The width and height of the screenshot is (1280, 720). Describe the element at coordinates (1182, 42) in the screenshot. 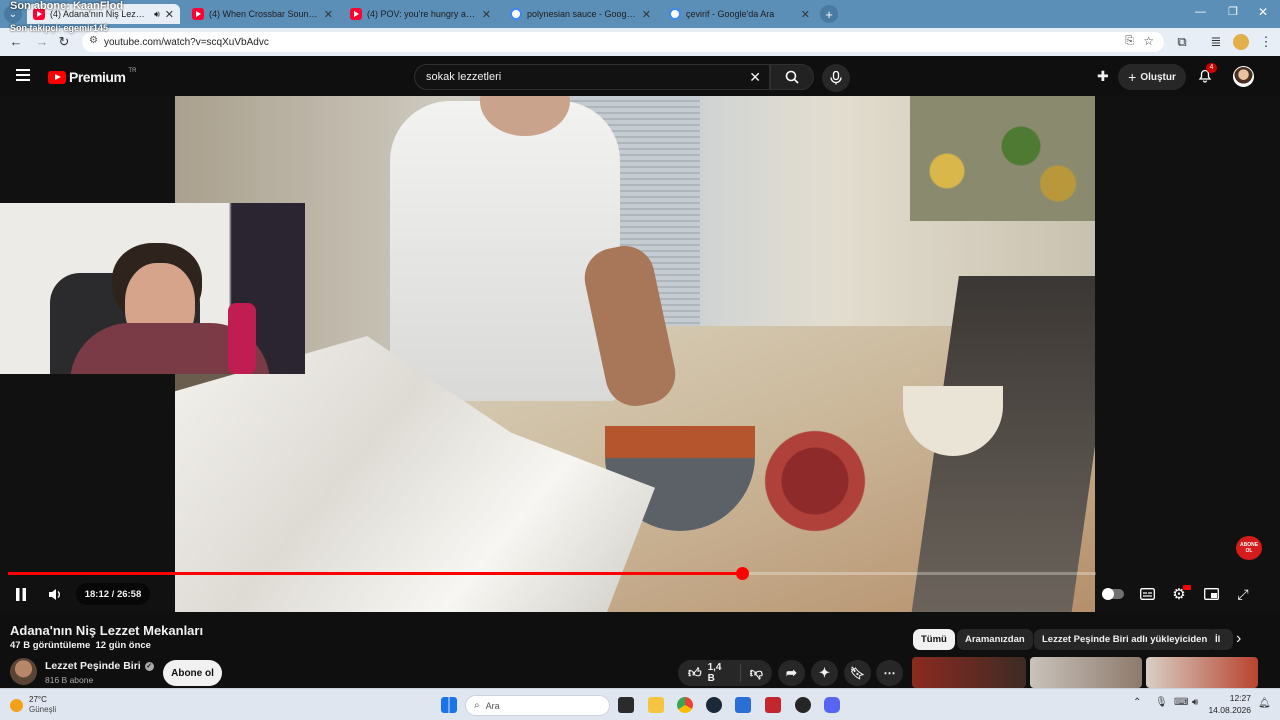

I see `extensions-icon: ⧉` at that location.